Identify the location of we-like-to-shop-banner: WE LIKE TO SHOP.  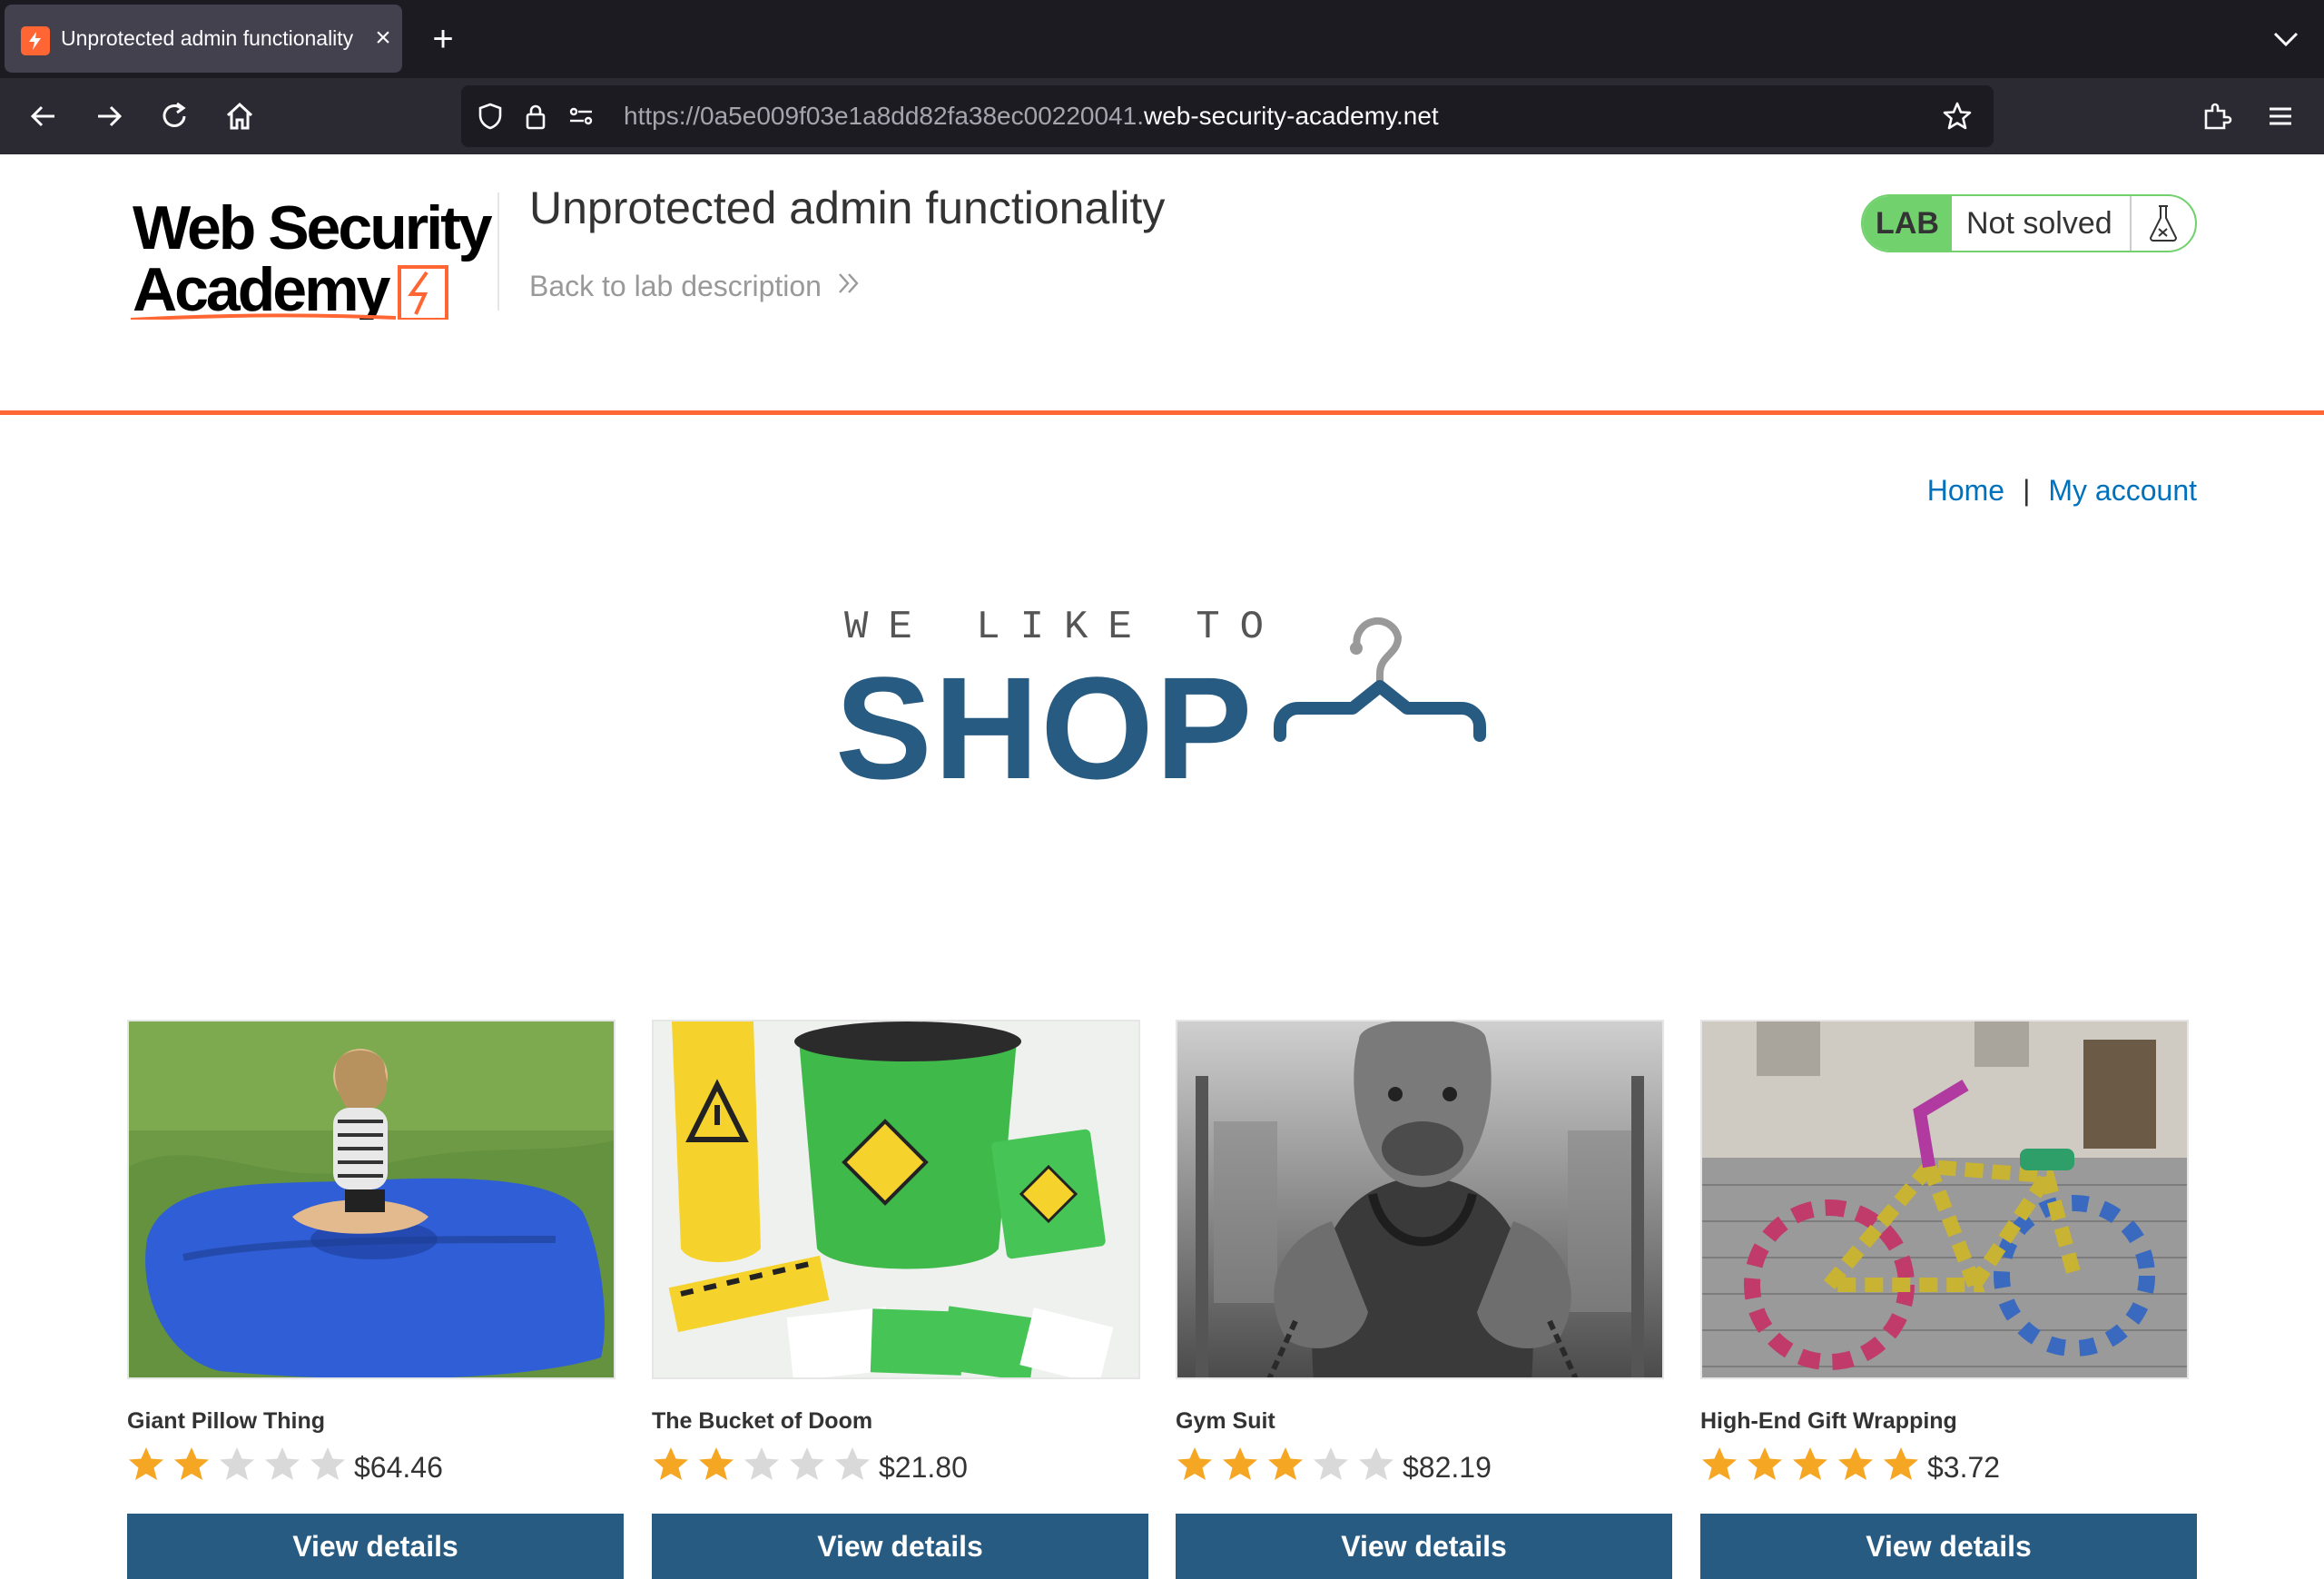
(1162, 762).